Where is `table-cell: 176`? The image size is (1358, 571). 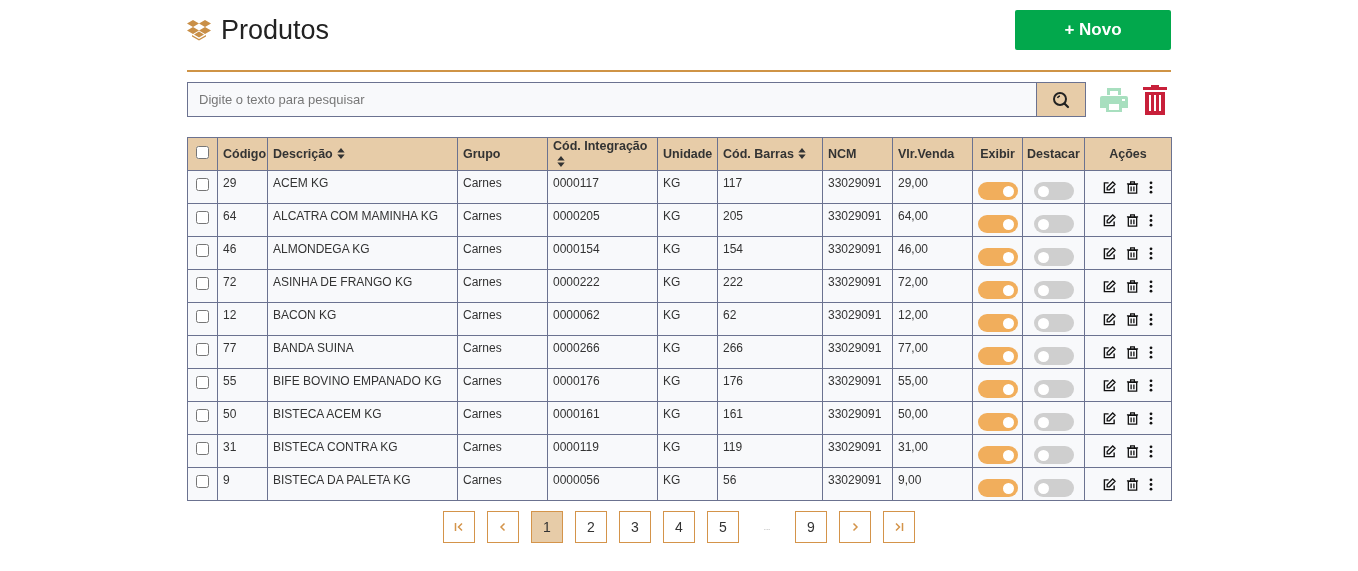 table-cell: 176 is located at coordinates (733, 381).